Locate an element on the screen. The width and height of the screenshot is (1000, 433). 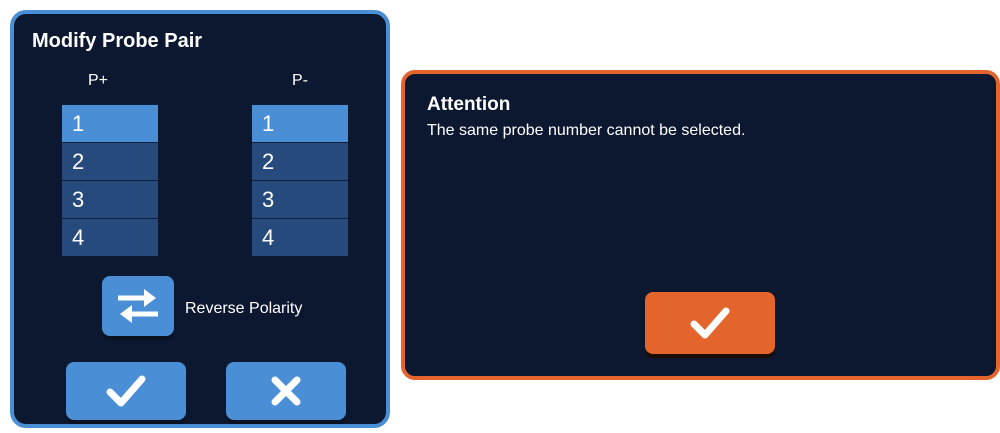
swap-arrows-icon is located at coordinates (138, 306).